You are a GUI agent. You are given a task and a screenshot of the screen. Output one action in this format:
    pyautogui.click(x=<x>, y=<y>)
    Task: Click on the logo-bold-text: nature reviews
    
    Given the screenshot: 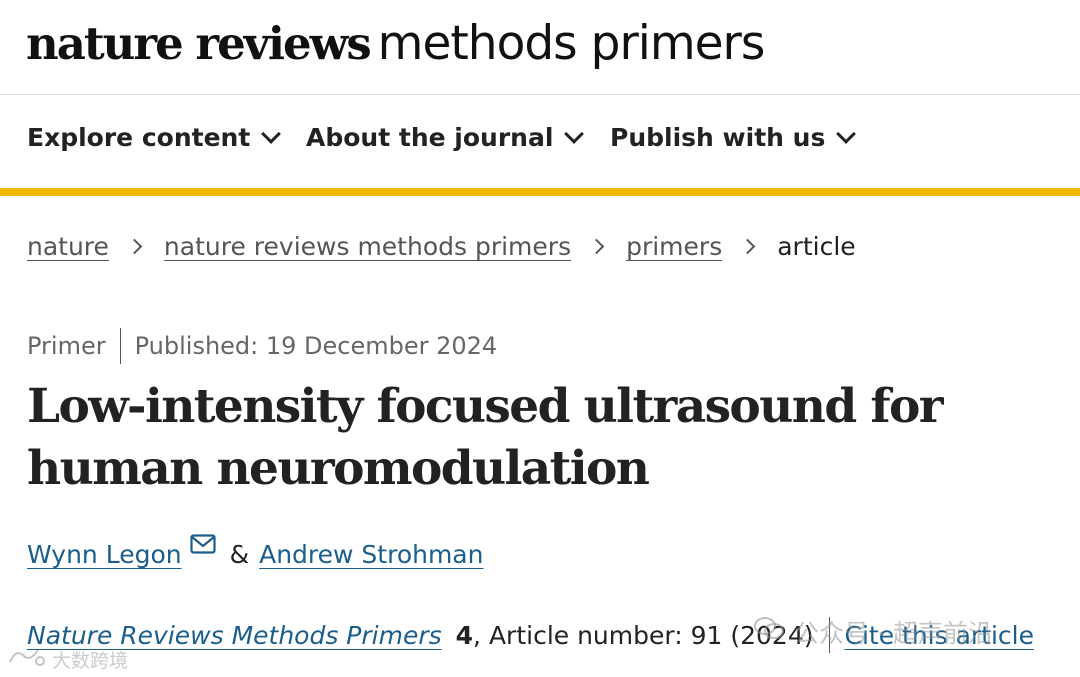 What is the action you would take?
    pyautogui.click(x=199, y=43)
    